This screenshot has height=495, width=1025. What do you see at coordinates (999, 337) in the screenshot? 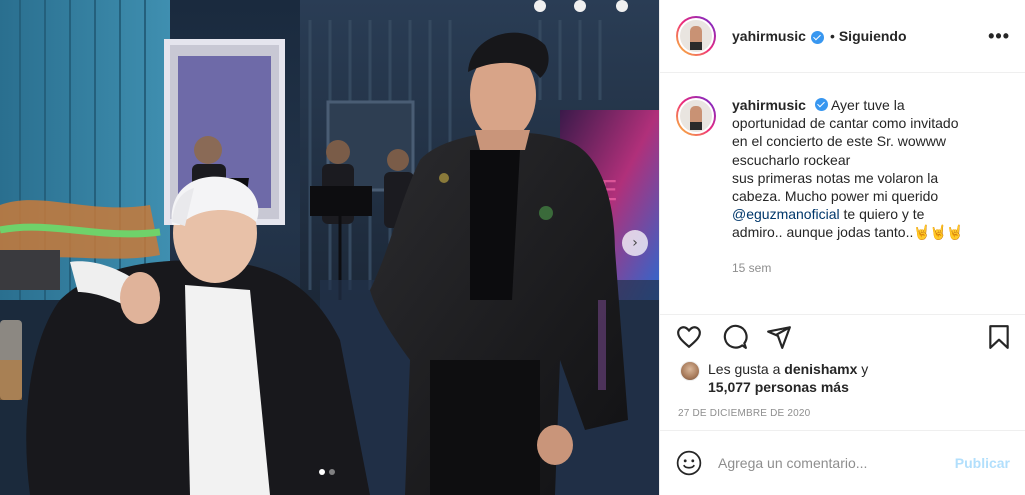
I see `bookmark-icon` at bounding box center [999, 337].